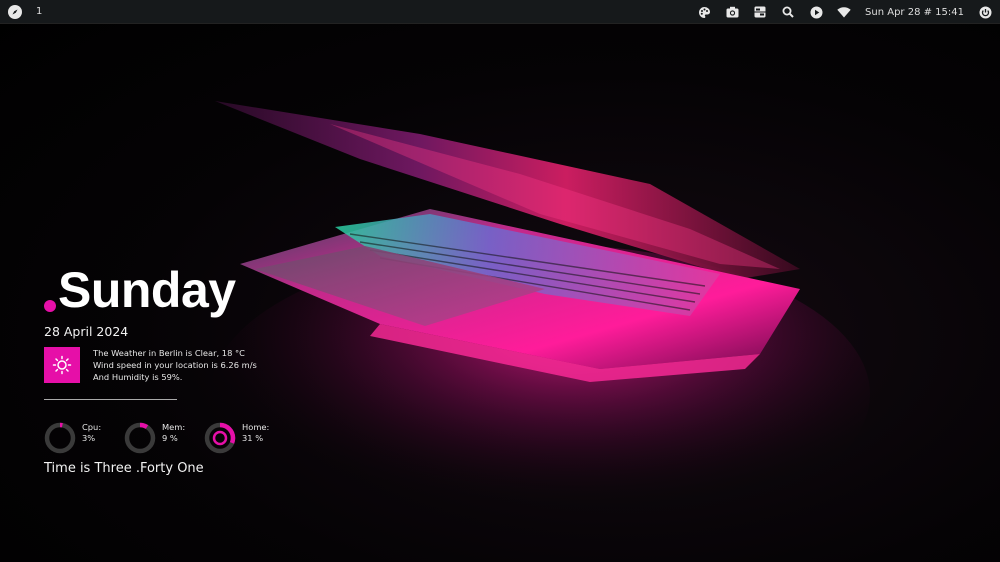 The image size is (1000, 562). What do you see at coordinates (124, 468) in the screenshot?
I see `time-in-words: Time is Three .Forty One` at bounding box center [124, 468].